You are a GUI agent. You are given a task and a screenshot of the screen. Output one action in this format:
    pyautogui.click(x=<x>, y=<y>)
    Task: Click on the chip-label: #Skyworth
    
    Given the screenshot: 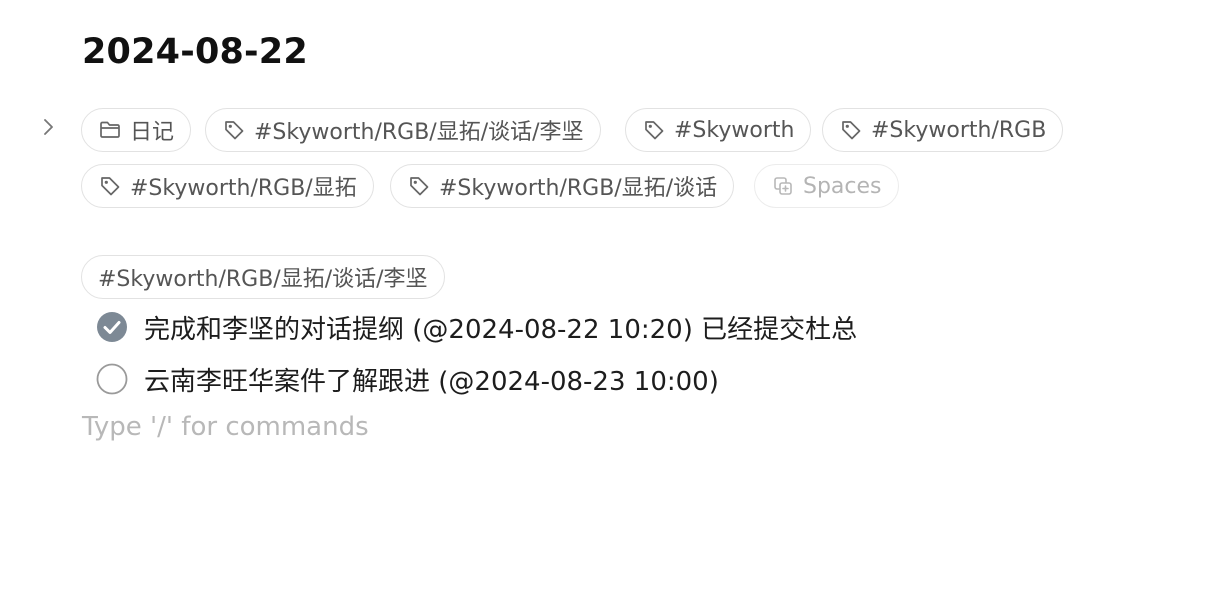 What is the action you would take?
    pyautogui.click(x=734, y=130)
    